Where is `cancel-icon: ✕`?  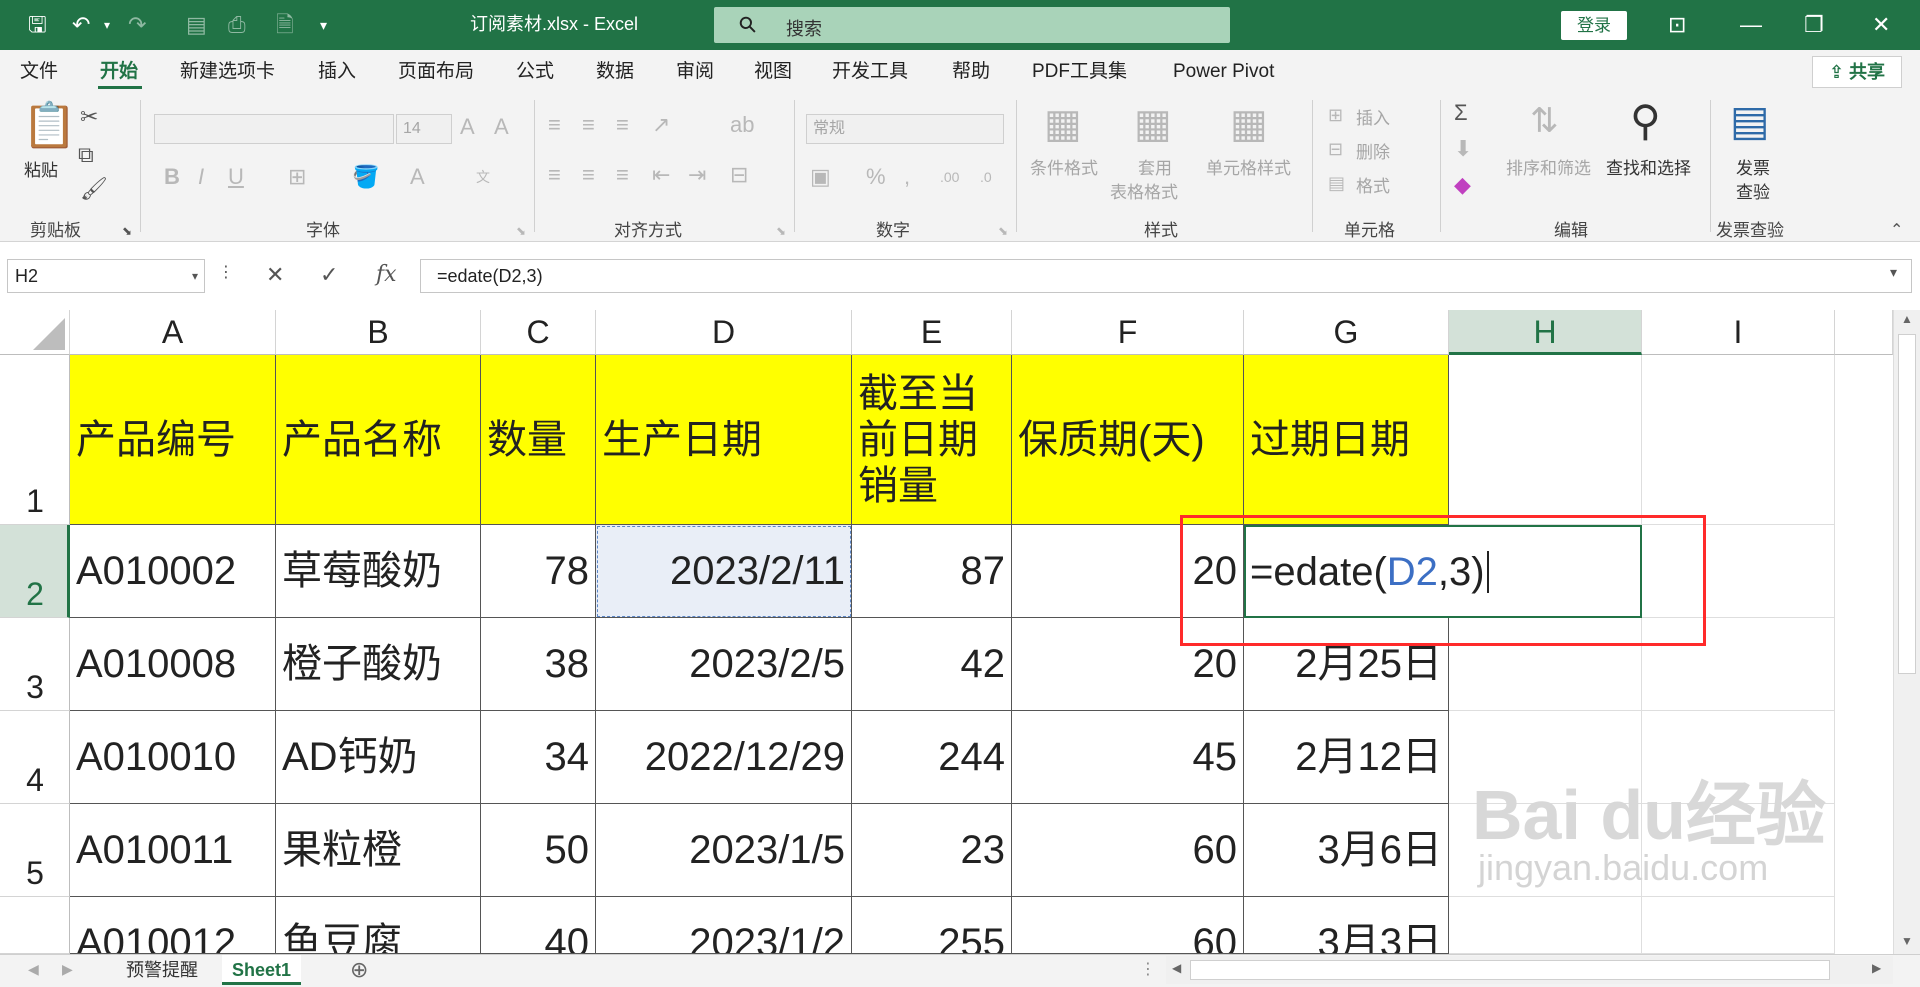
cancel-icon: ✕ is located at coordinates (275, 275).